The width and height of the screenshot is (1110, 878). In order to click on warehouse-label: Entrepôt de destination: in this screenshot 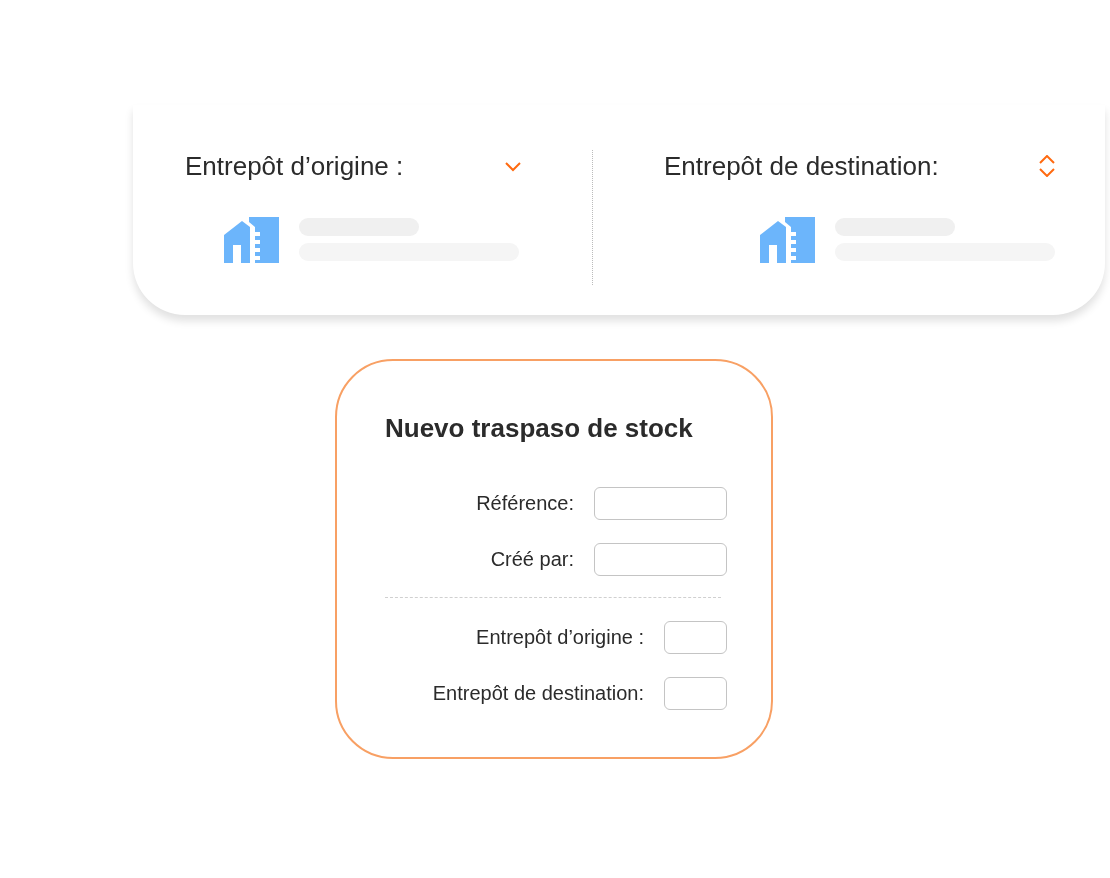, I will do `click(801, 166)`.